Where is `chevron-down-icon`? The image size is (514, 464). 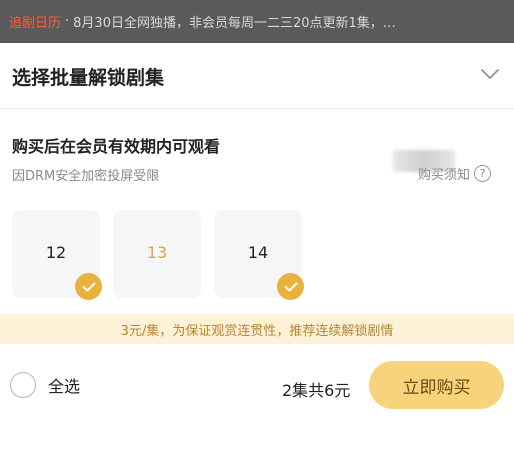
chevron-down-icon is located at coordinates (490, 73).